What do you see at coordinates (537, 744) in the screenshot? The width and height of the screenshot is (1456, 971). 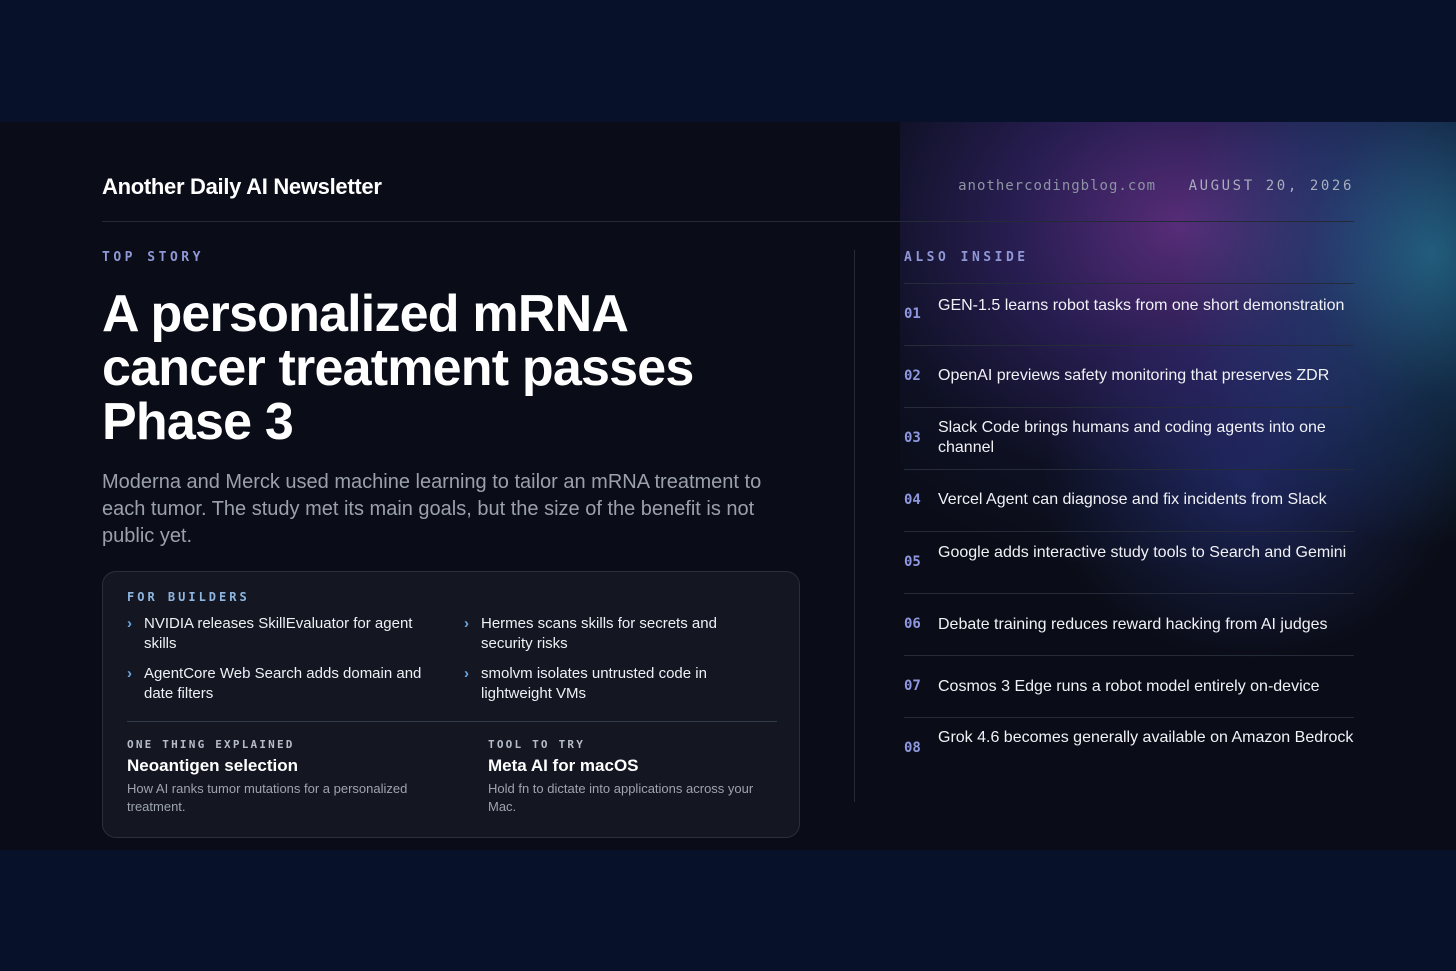 I see `tool-label: TOOL TO TRY` at bounding box center [537, 744].